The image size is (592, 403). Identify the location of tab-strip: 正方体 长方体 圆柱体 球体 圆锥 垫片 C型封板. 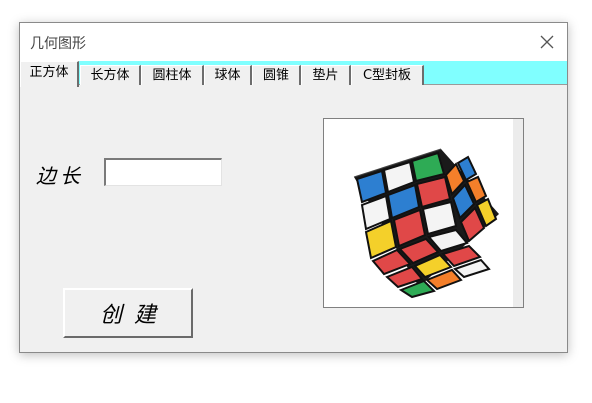
(293, 74).